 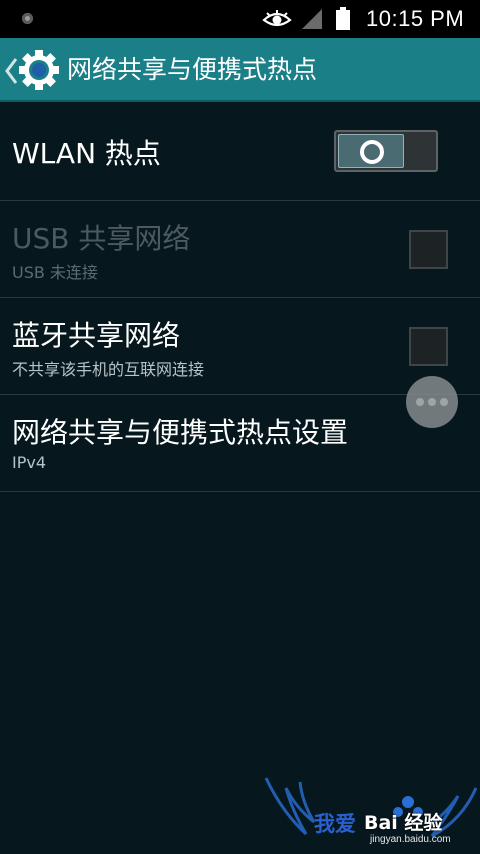 I want to click on wlan-hotspot-switch, so click(x=386, y=151).